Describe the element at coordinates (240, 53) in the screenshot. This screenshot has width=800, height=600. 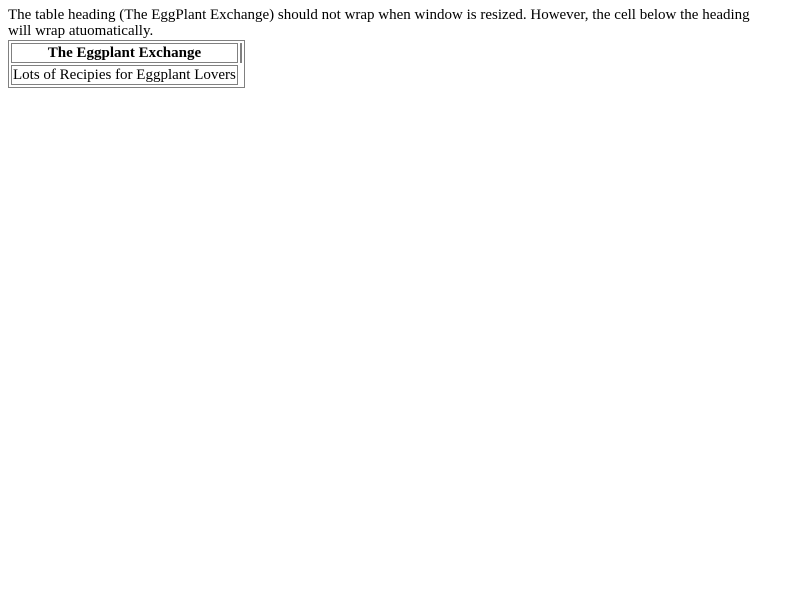
I see `empty-header-cell` at that location.